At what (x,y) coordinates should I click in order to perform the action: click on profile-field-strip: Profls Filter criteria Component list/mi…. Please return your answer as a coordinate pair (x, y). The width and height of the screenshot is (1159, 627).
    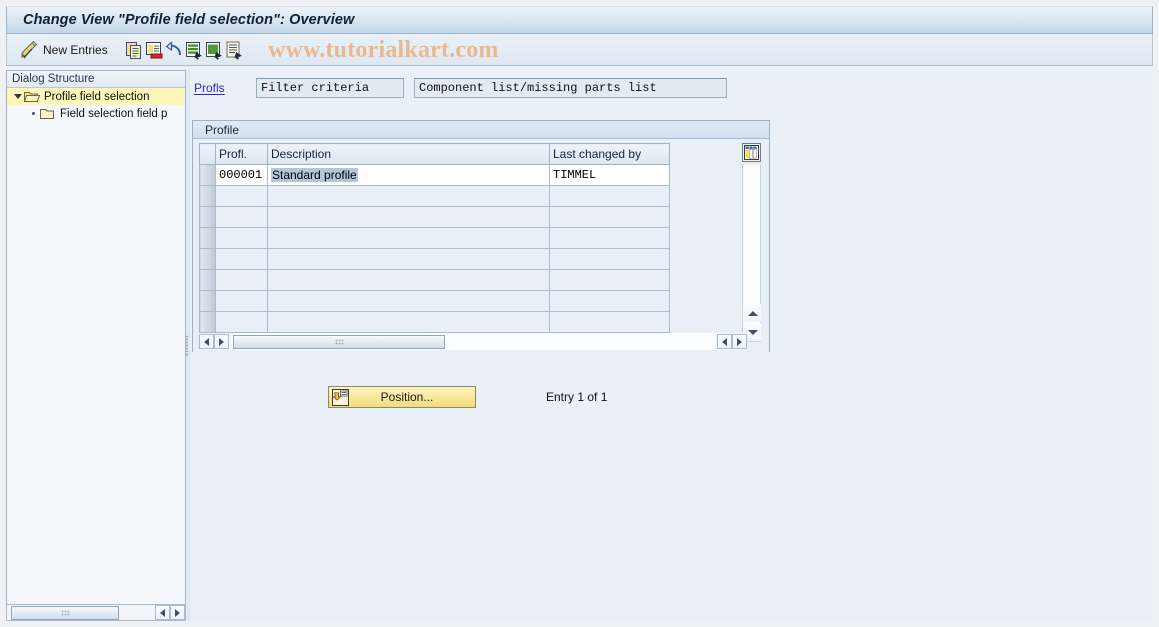
    Looking at the image, I should click on (460, 88).